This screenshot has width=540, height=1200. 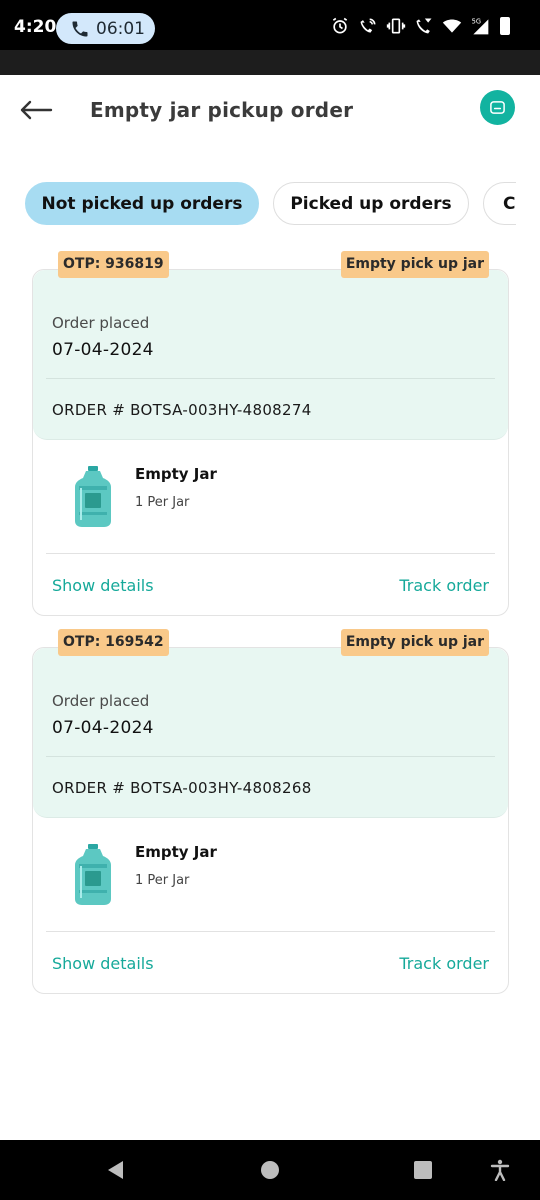 I want to click on wifi-calling-icon, so click(x=424, y=26).